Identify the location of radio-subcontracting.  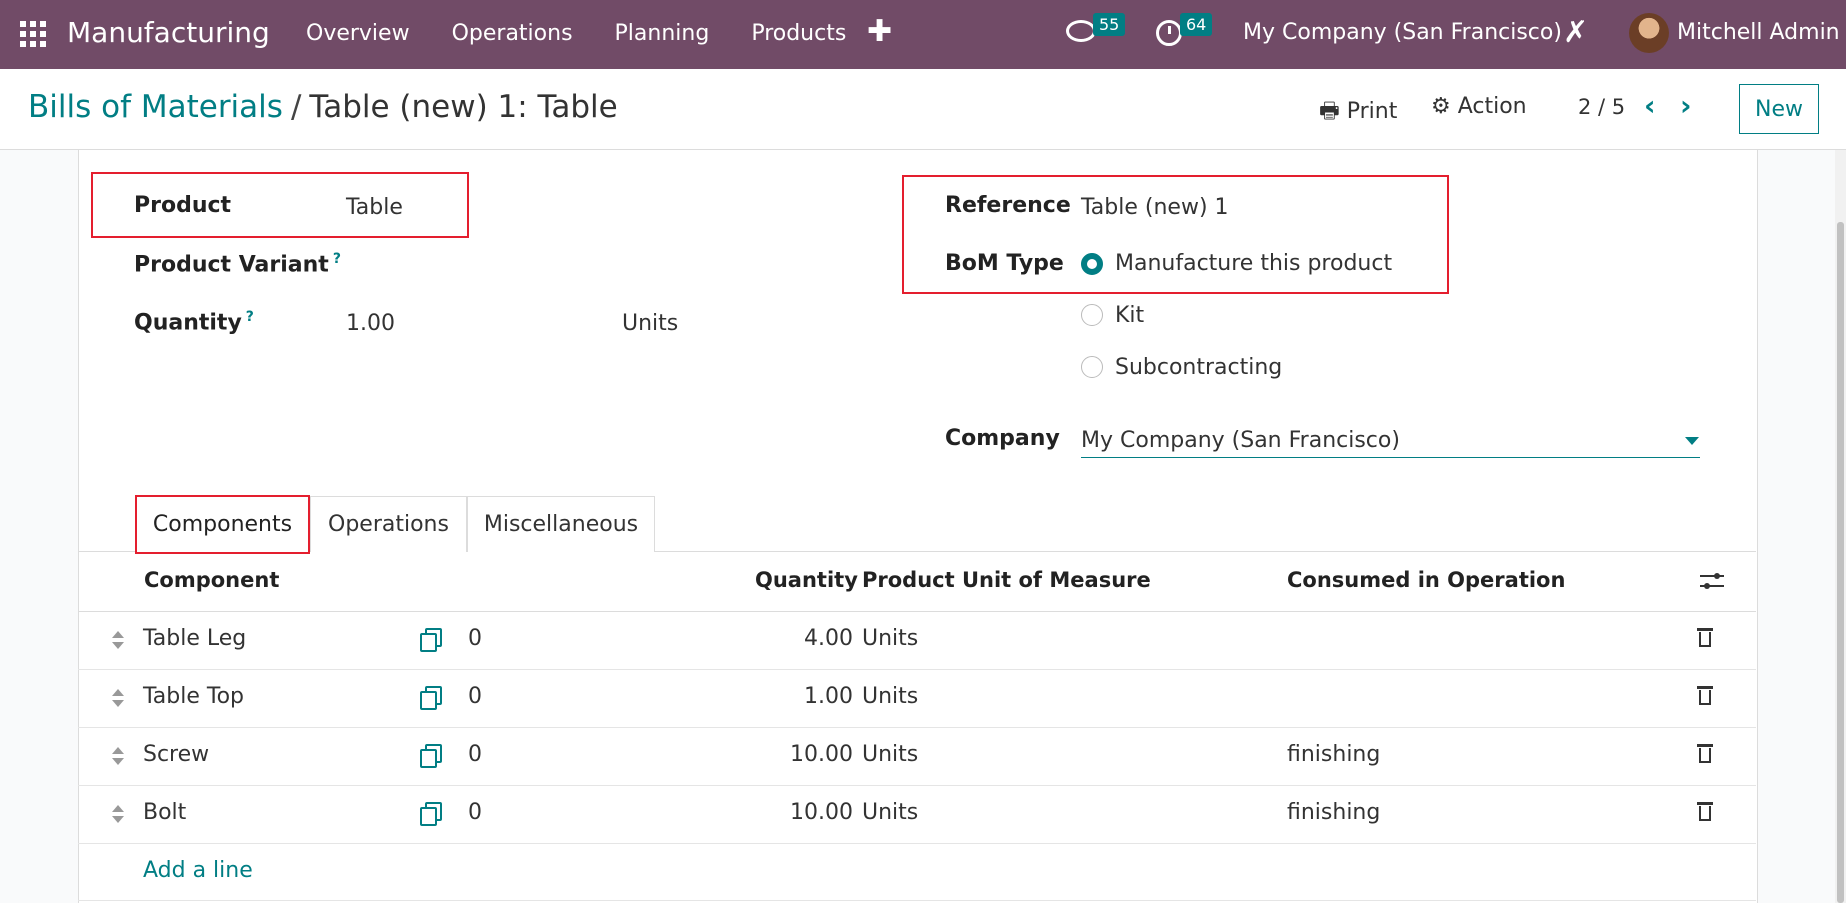
(1092, 367).